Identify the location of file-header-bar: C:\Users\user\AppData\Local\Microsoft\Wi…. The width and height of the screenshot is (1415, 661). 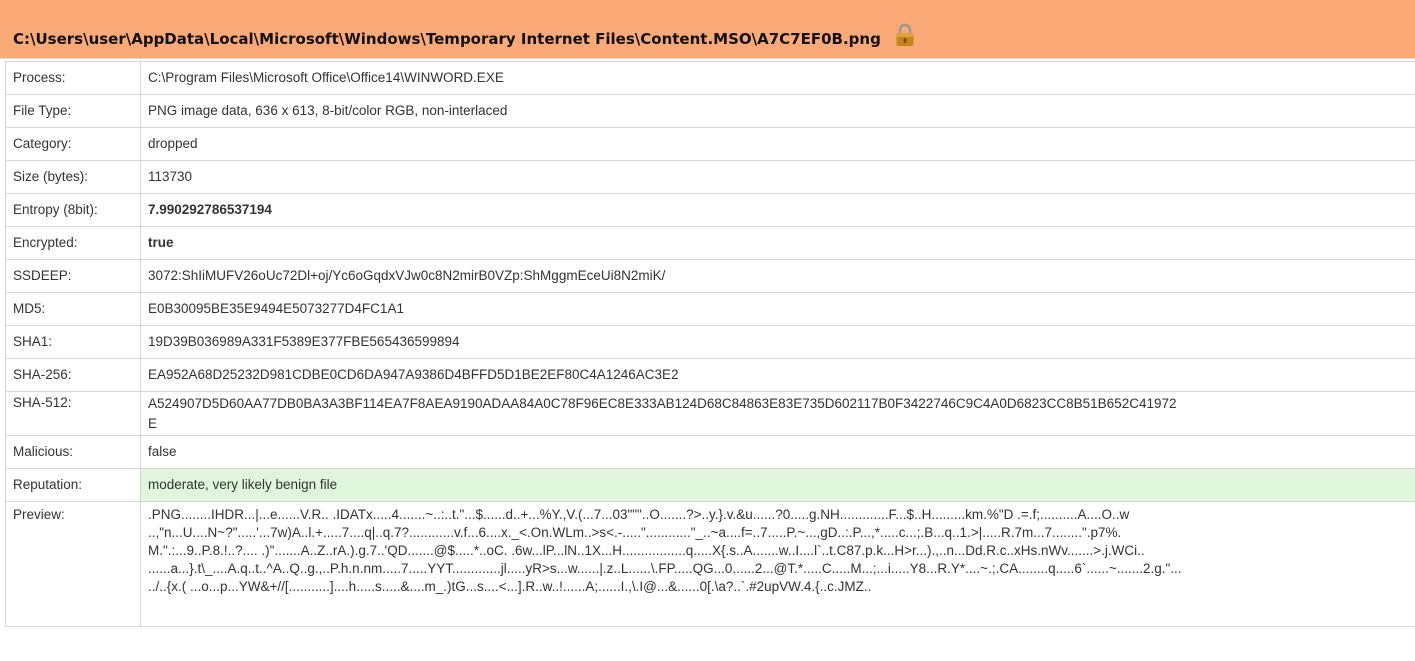
(707, 29).